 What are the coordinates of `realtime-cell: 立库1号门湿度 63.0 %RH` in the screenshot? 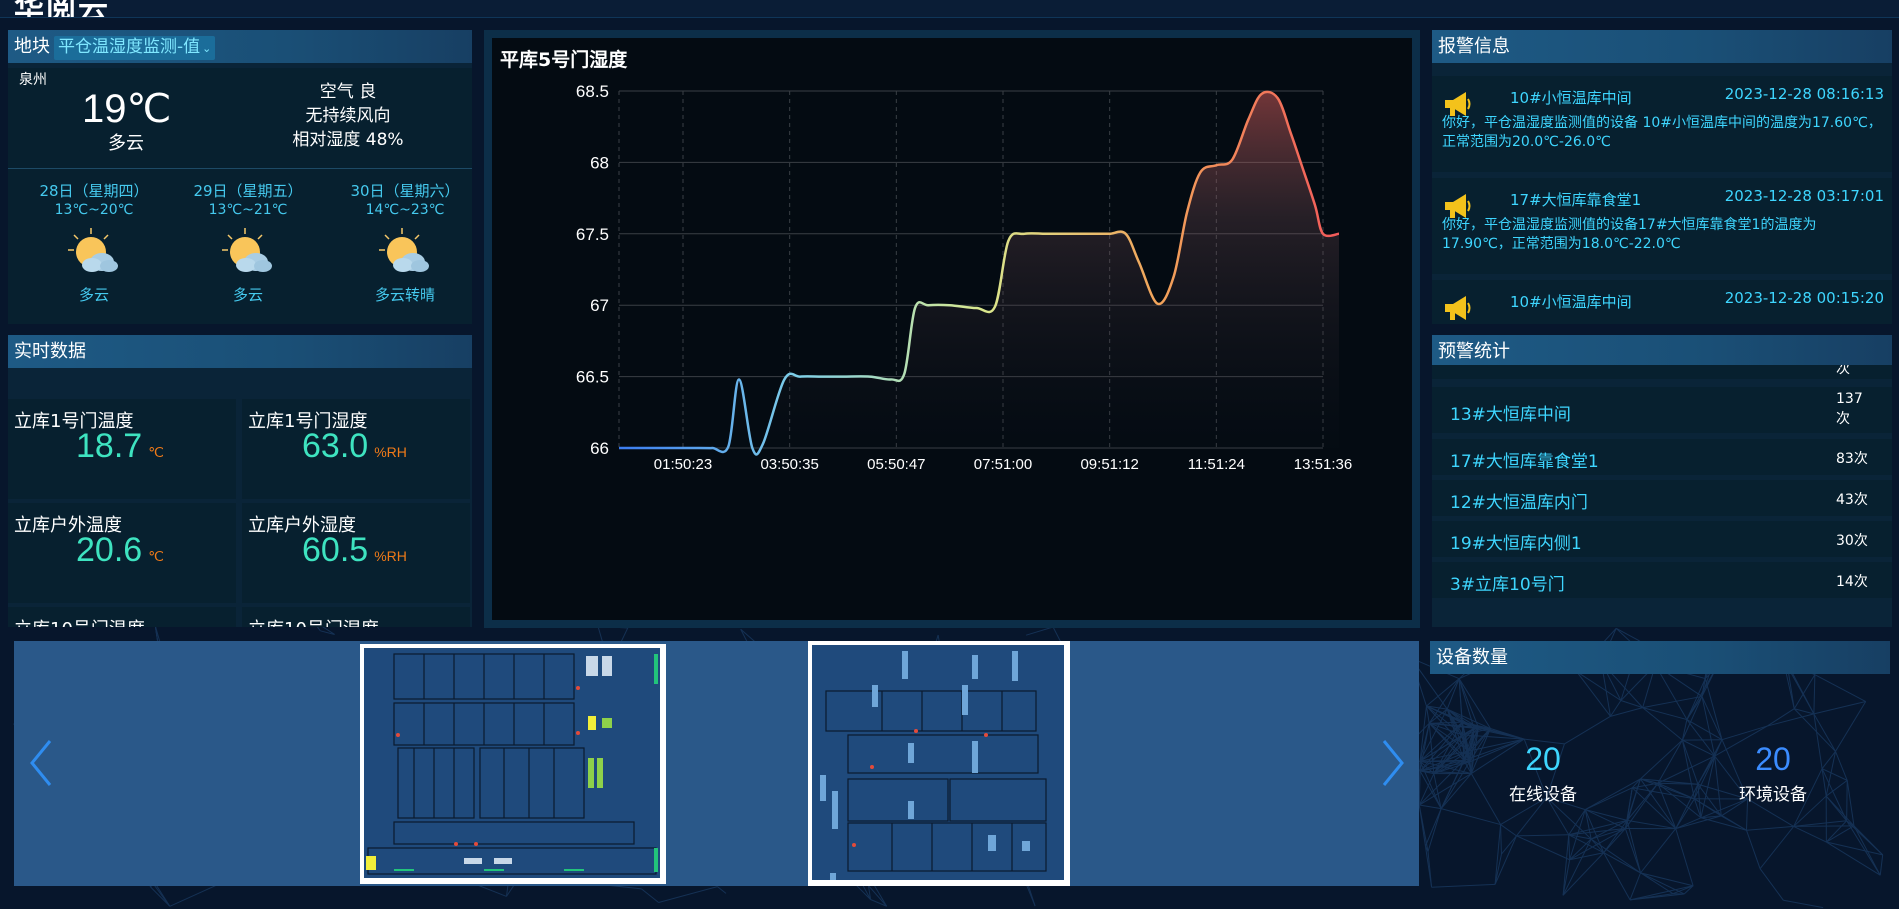 It's located at (356, 449).